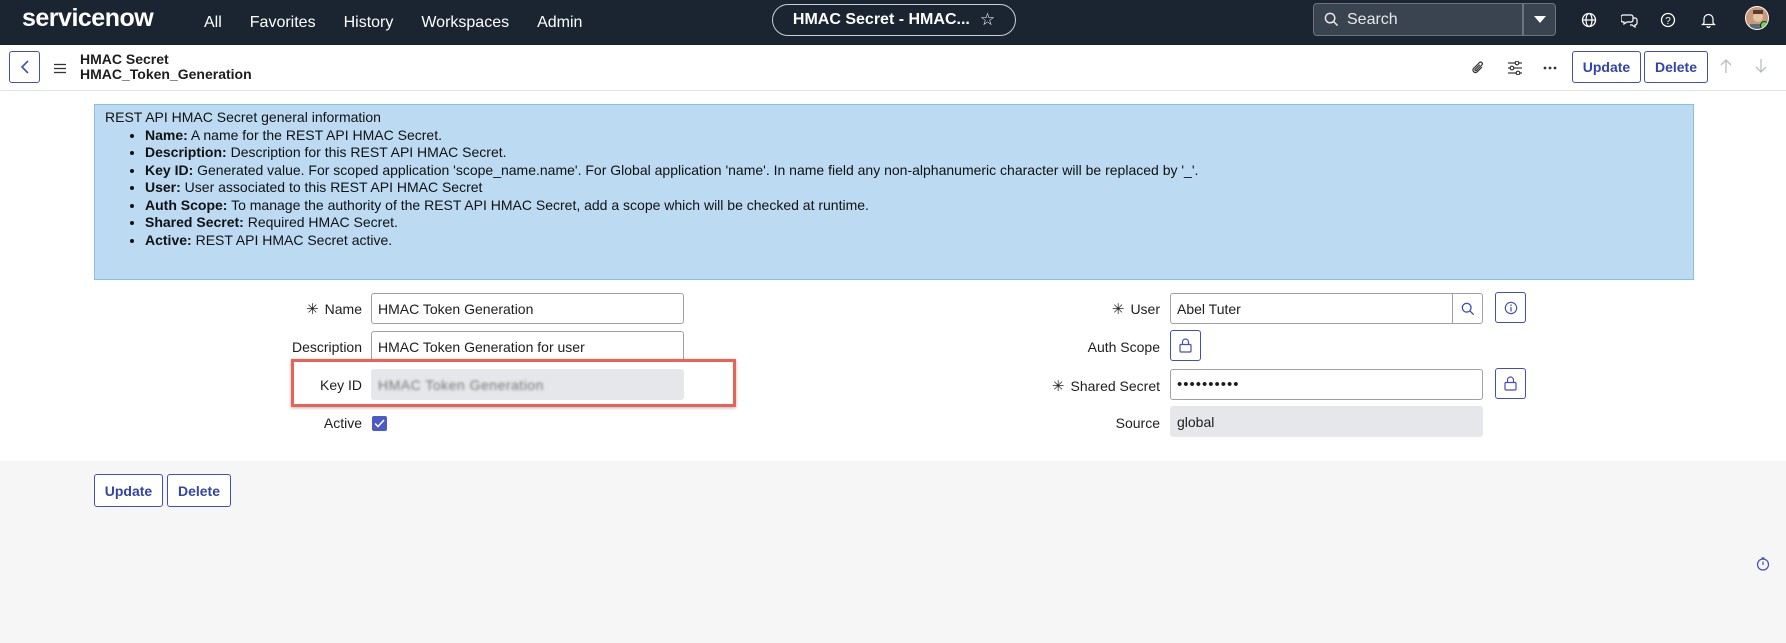  I want to click on context-menu-icon, so click(60, 67).